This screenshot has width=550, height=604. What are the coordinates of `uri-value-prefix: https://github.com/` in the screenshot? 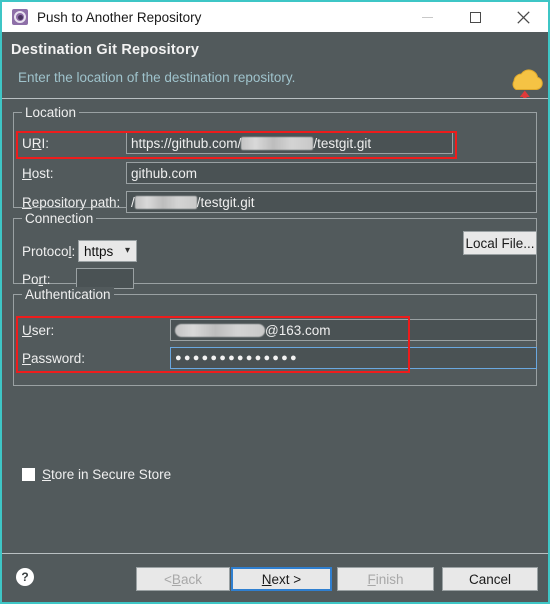 It's located at (186, 143).